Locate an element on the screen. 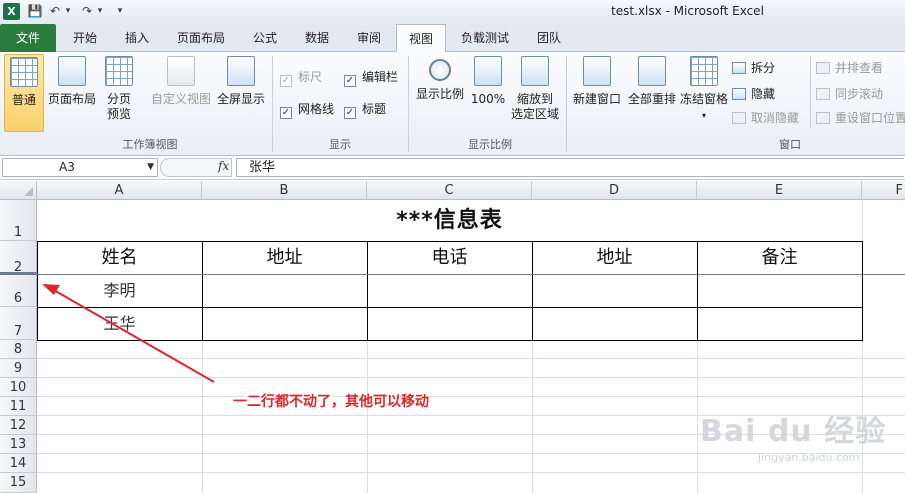 Image resolution: width=905 pixels, height=493 pixels. new-window-button: 新建窗口 is located at coordinates (597, 93).